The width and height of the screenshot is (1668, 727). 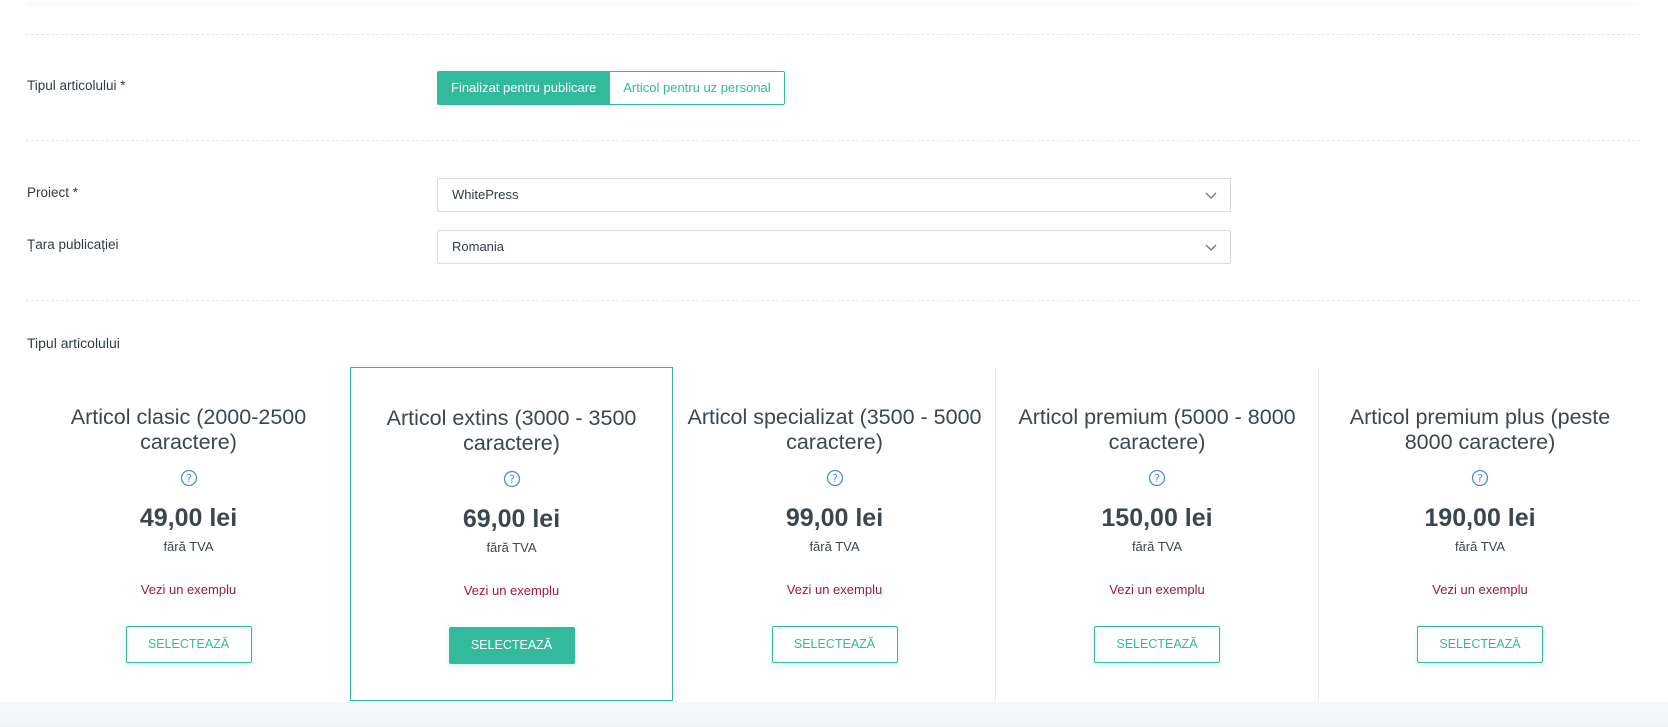 What do you see at coordinates (834, 247) in the screenshot?
I see `country-select: Romania` at bounding box center [834, 247].